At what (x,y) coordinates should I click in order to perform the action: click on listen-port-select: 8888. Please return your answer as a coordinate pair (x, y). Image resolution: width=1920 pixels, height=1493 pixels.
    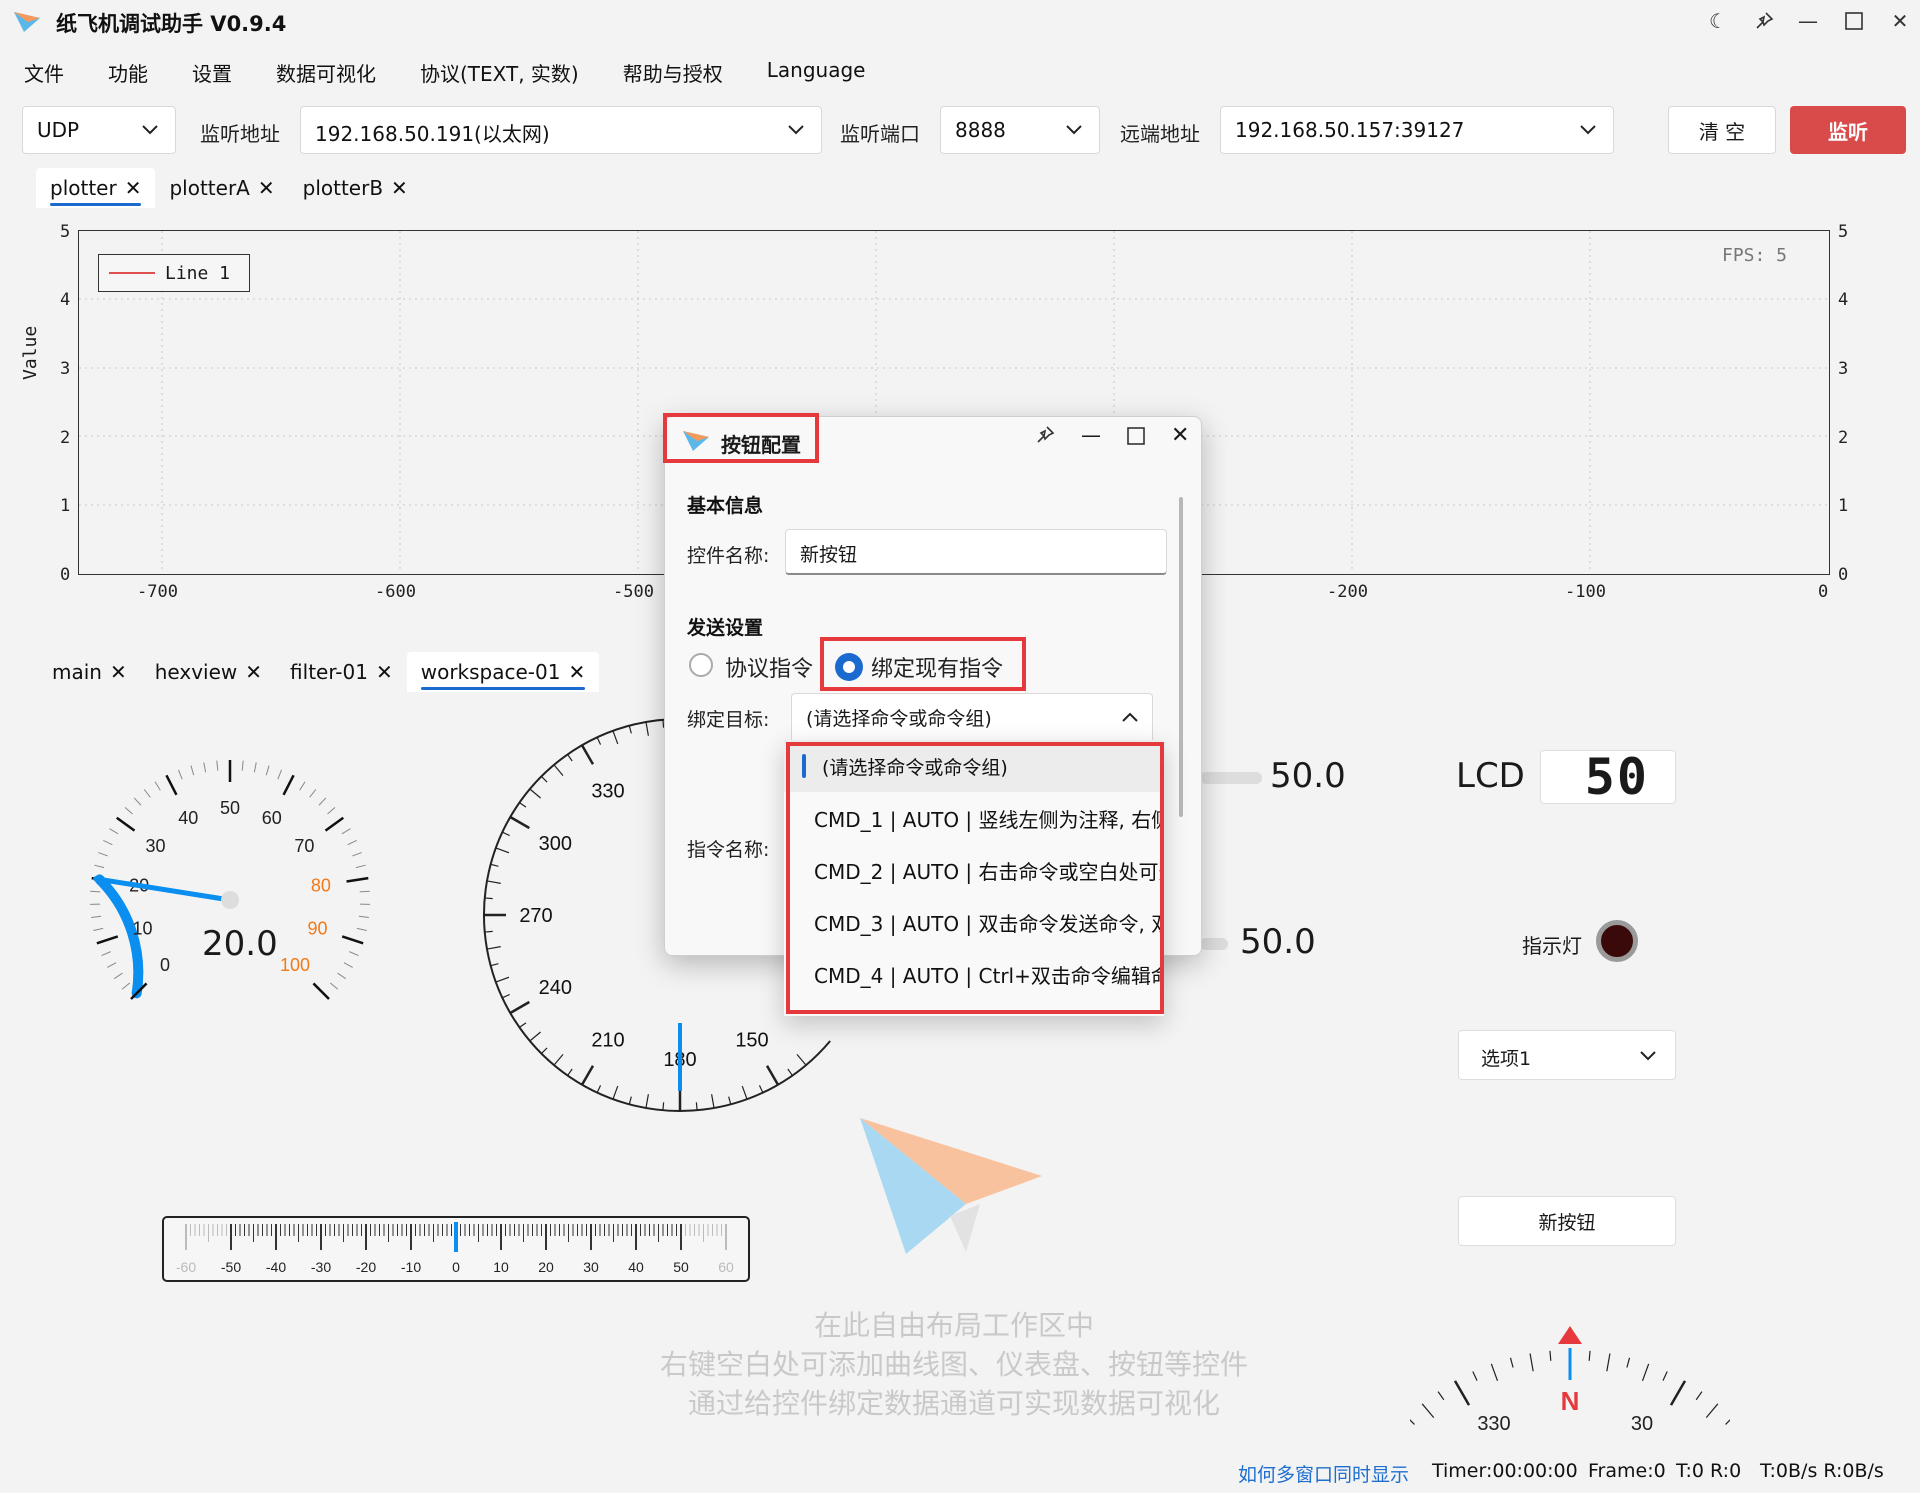
    Looking at the image, I should click on (1020, 130).